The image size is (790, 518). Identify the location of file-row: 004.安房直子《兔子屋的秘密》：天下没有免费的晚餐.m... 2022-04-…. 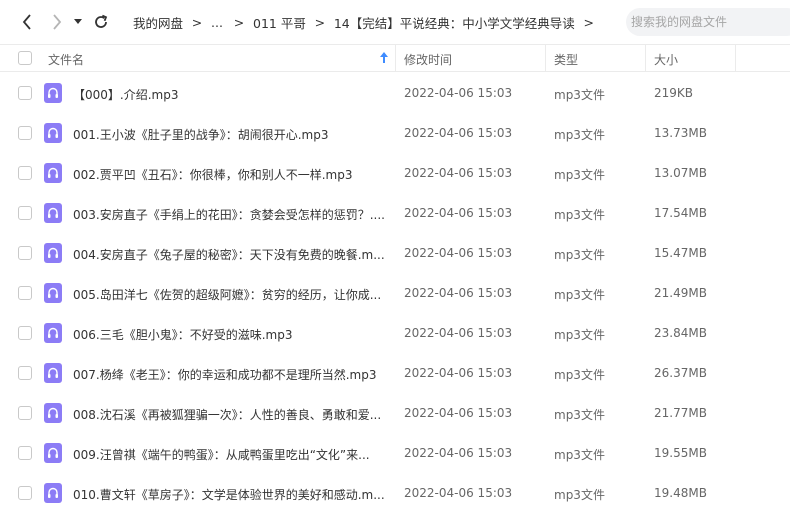
(395, 253).